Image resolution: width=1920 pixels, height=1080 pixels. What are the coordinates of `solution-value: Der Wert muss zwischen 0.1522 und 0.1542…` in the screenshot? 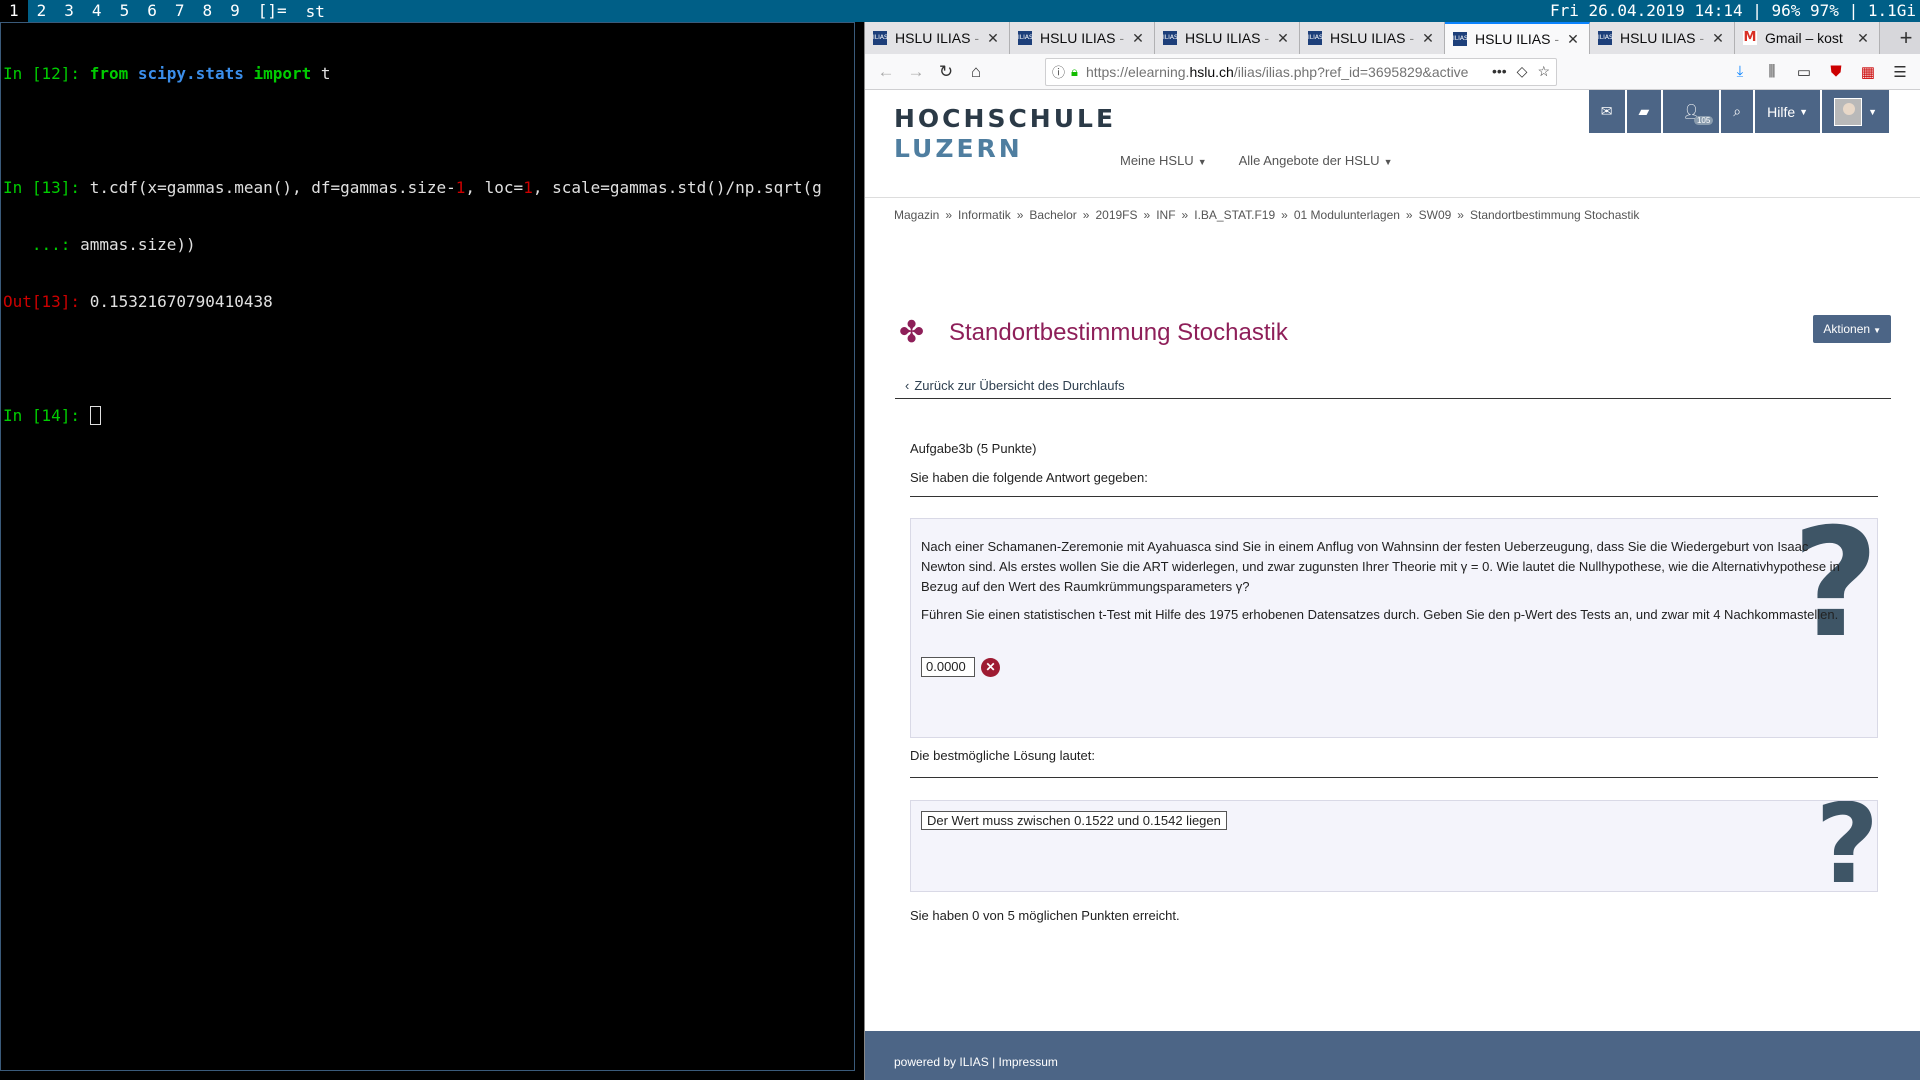 It's located at (1074, 820).